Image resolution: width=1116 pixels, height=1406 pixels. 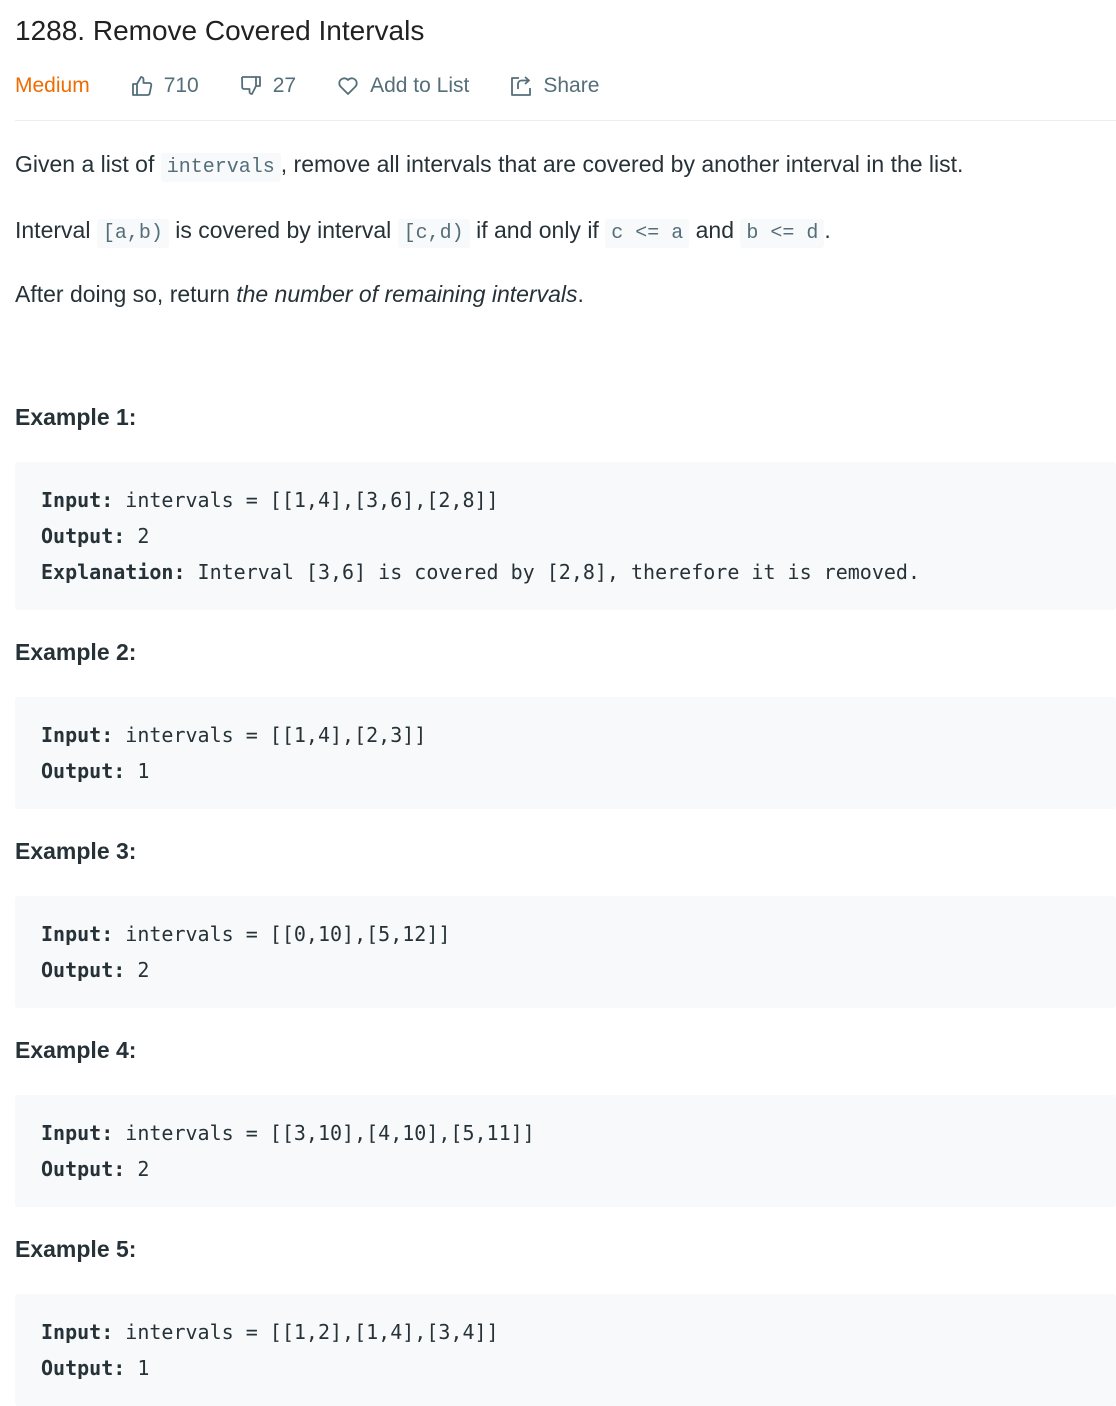 I want to click on heart-icon, so click(x=348, y=86).